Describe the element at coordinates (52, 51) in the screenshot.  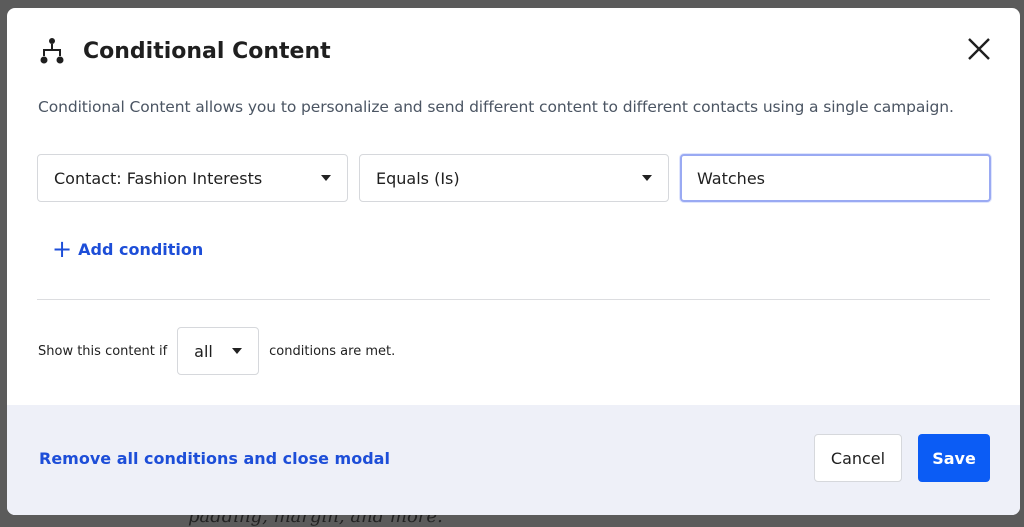
I see `branch-icon` at that location.